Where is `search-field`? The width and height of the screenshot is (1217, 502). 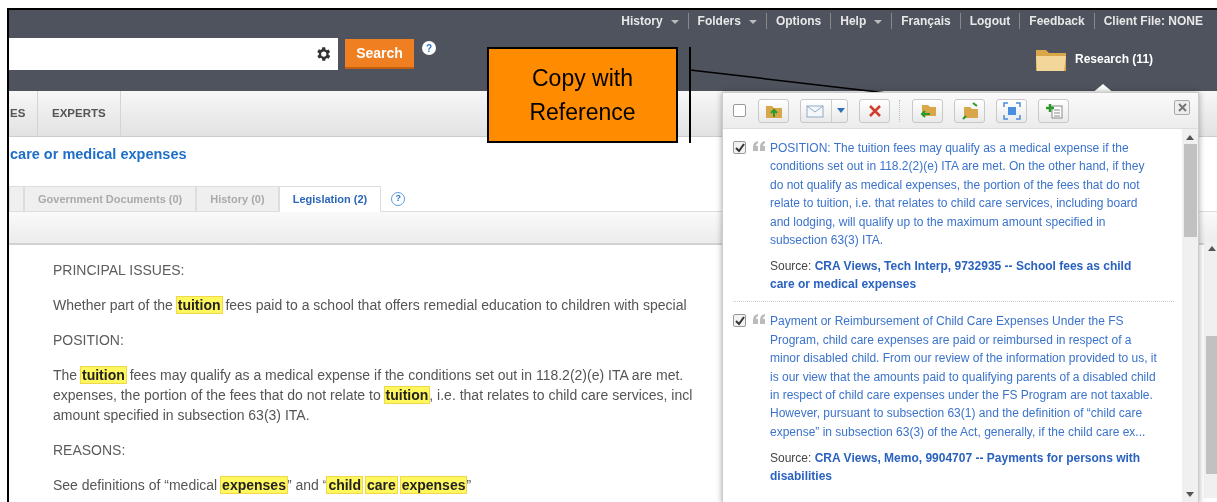
search-field is located at coordinates (173, 54).